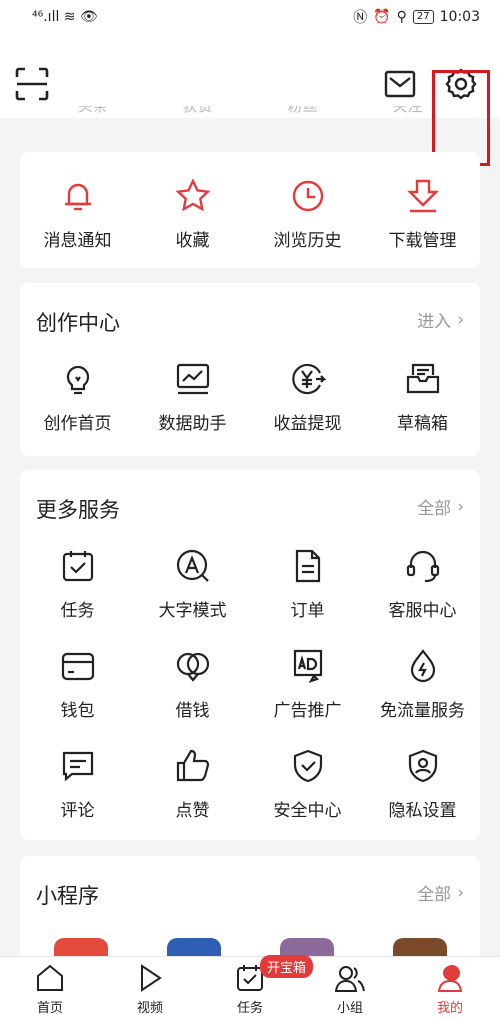 This screenshot has height=1020, width=500. Describe the element at coordinates (192, 698) in the screenshot. I see `loan-item: 借钱` at that location.